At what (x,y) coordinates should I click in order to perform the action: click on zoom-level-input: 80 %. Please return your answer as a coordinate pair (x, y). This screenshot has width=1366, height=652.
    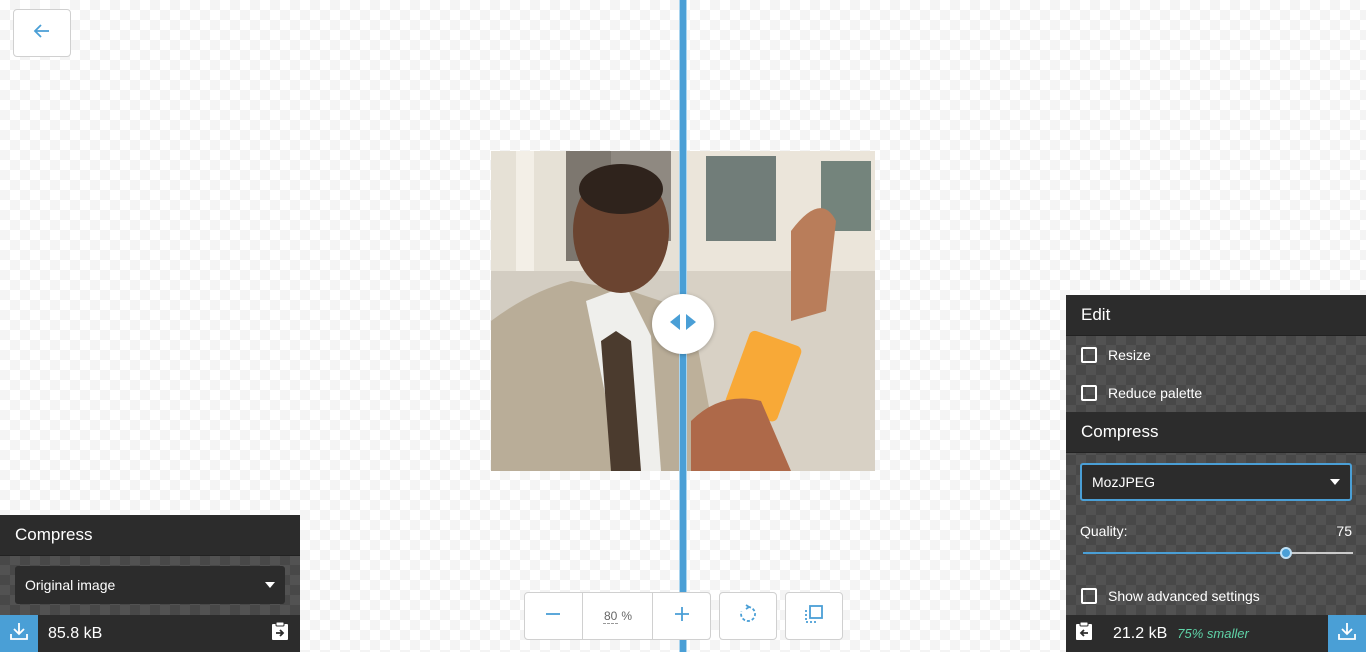
    Looking at the image, I should click on (617, 616).